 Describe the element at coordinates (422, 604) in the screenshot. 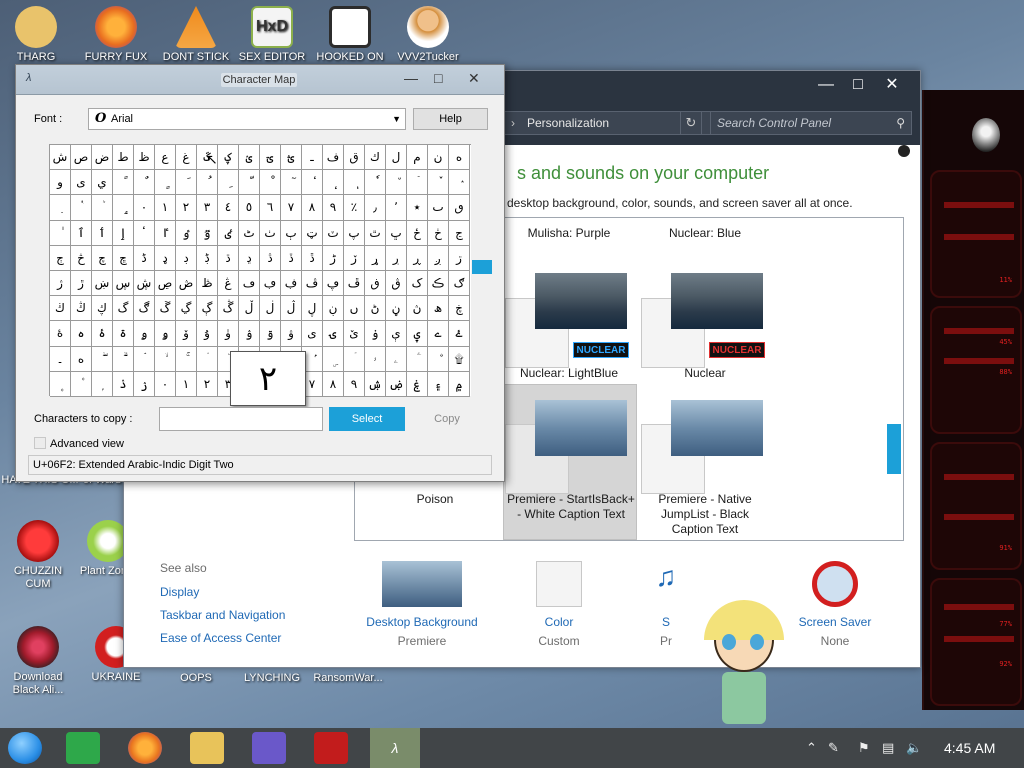

I see `desktop-background-setting: Desktop Background Premiere` at that location.